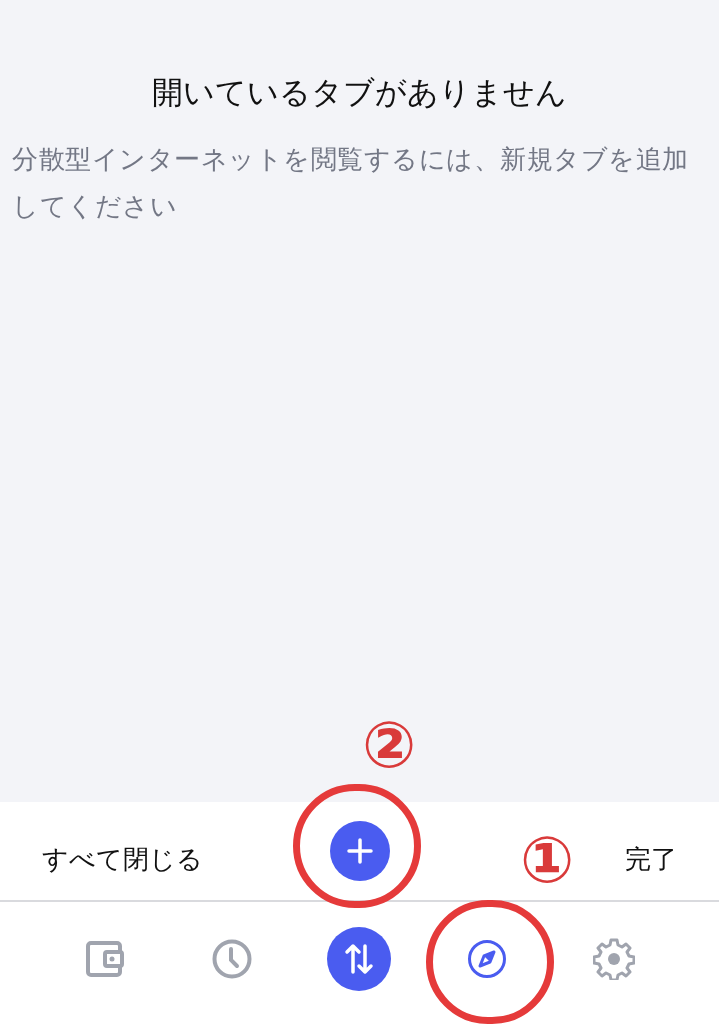 Image resolution: width=719 pixels, height=1024 pixels. What do you see at coordinates (614, 959) in the screenshot?
I see `settings-icon` at bounding box center [614, 959].